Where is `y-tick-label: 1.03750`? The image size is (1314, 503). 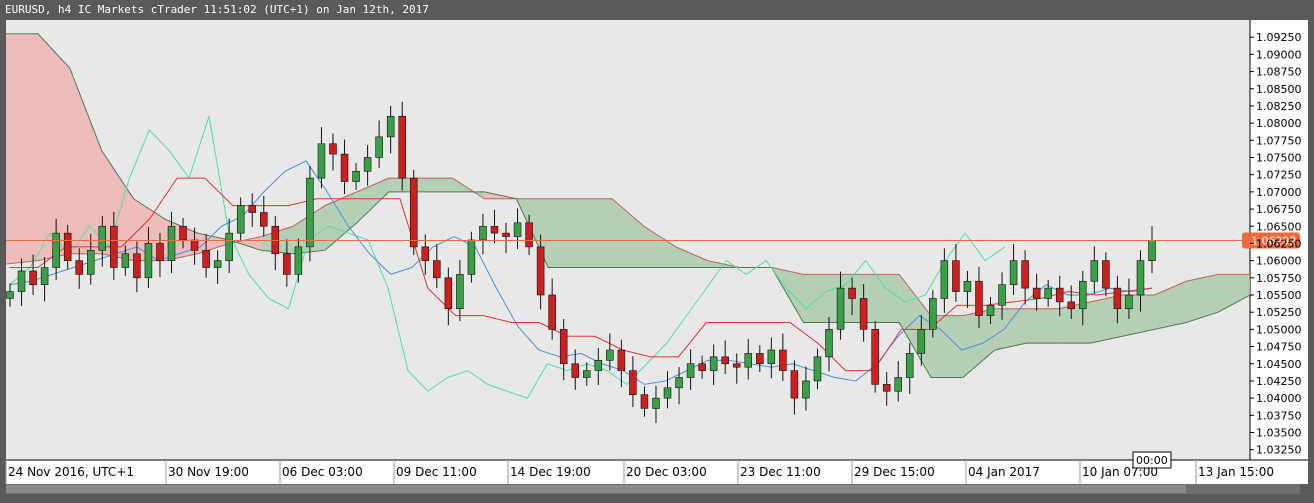
y-tick-label: 1.03750 is located at coordinates (1279, 415).